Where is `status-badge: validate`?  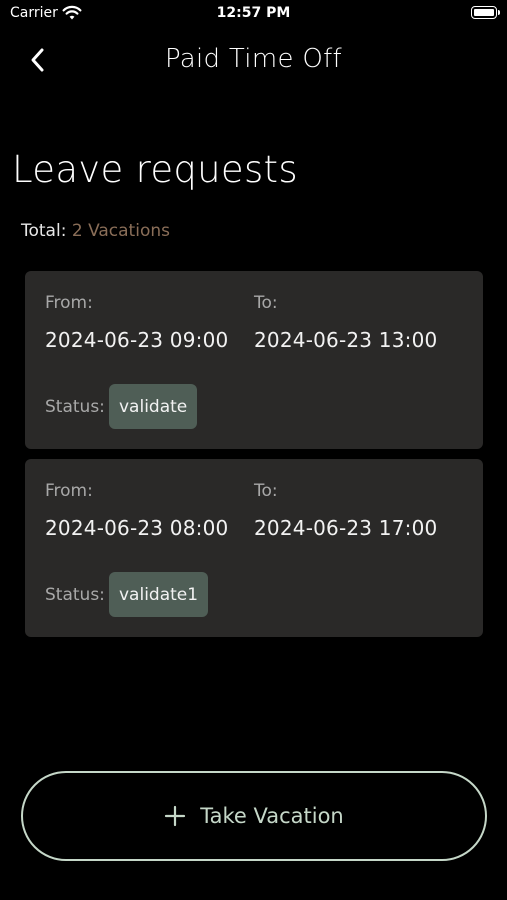 status-badge: validate is located at coordinates (153, 406).